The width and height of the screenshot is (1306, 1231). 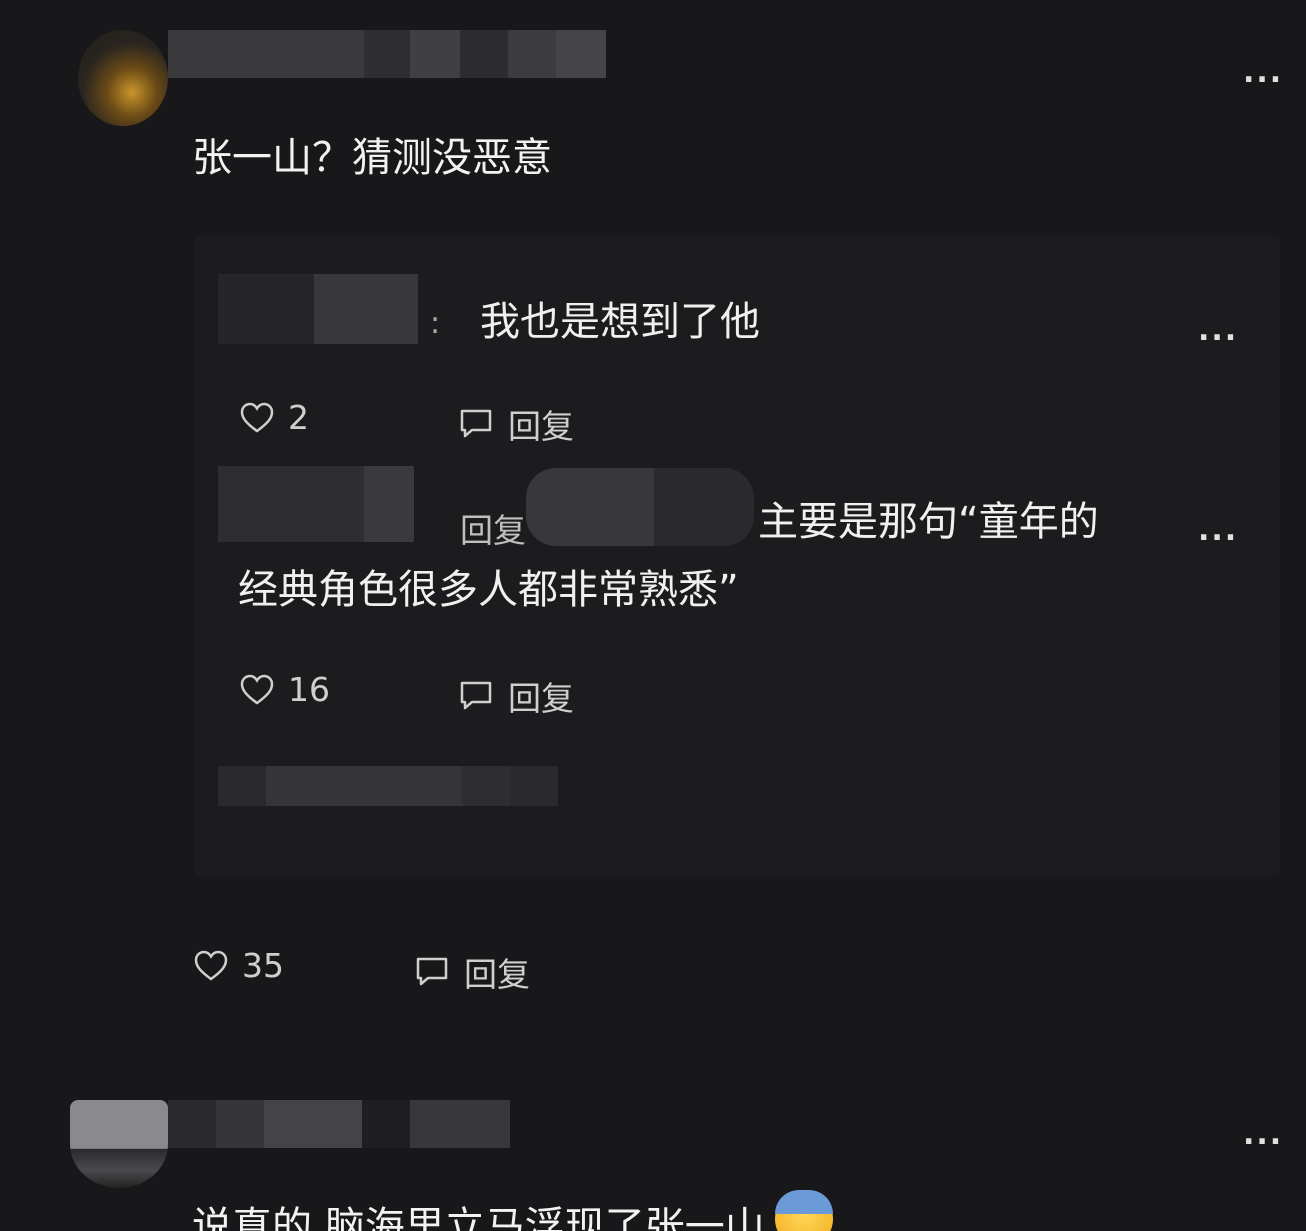 What do you see at coordinates (285, 689) in the screenshot?
I see `like-button: 16` at bounding box center [285, 689].